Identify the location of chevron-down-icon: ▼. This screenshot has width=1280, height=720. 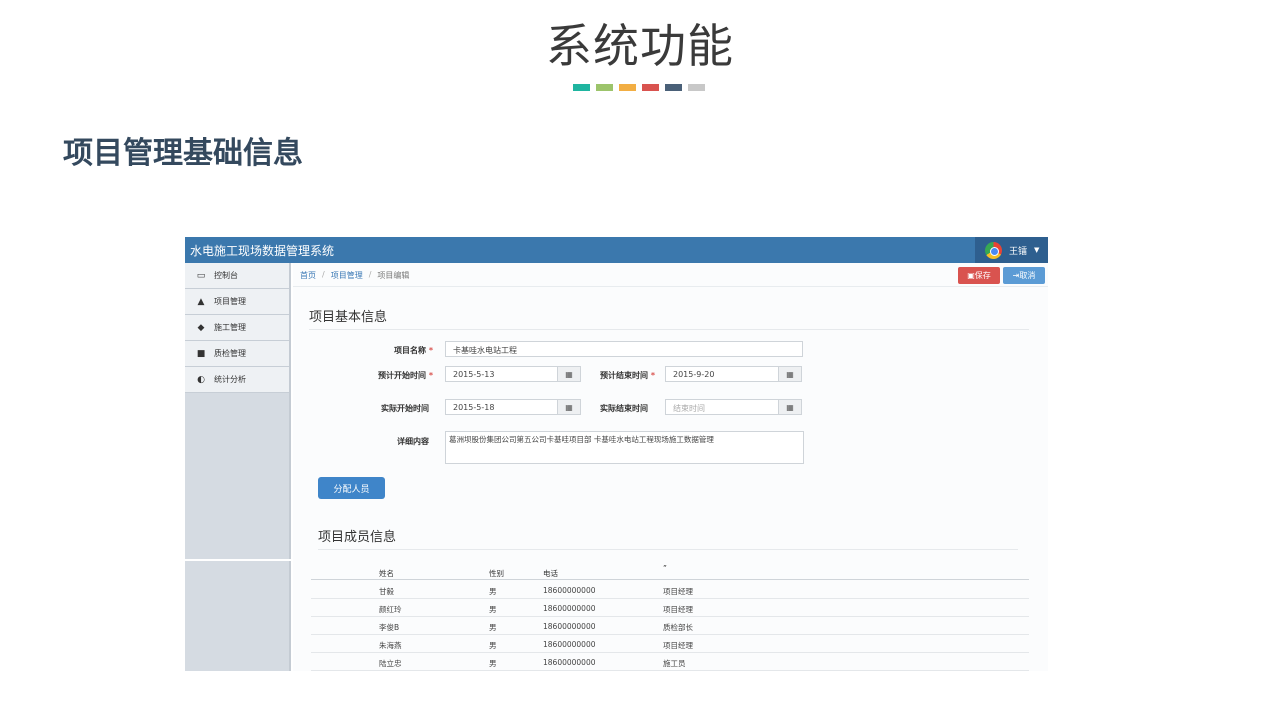
(1037, 250).